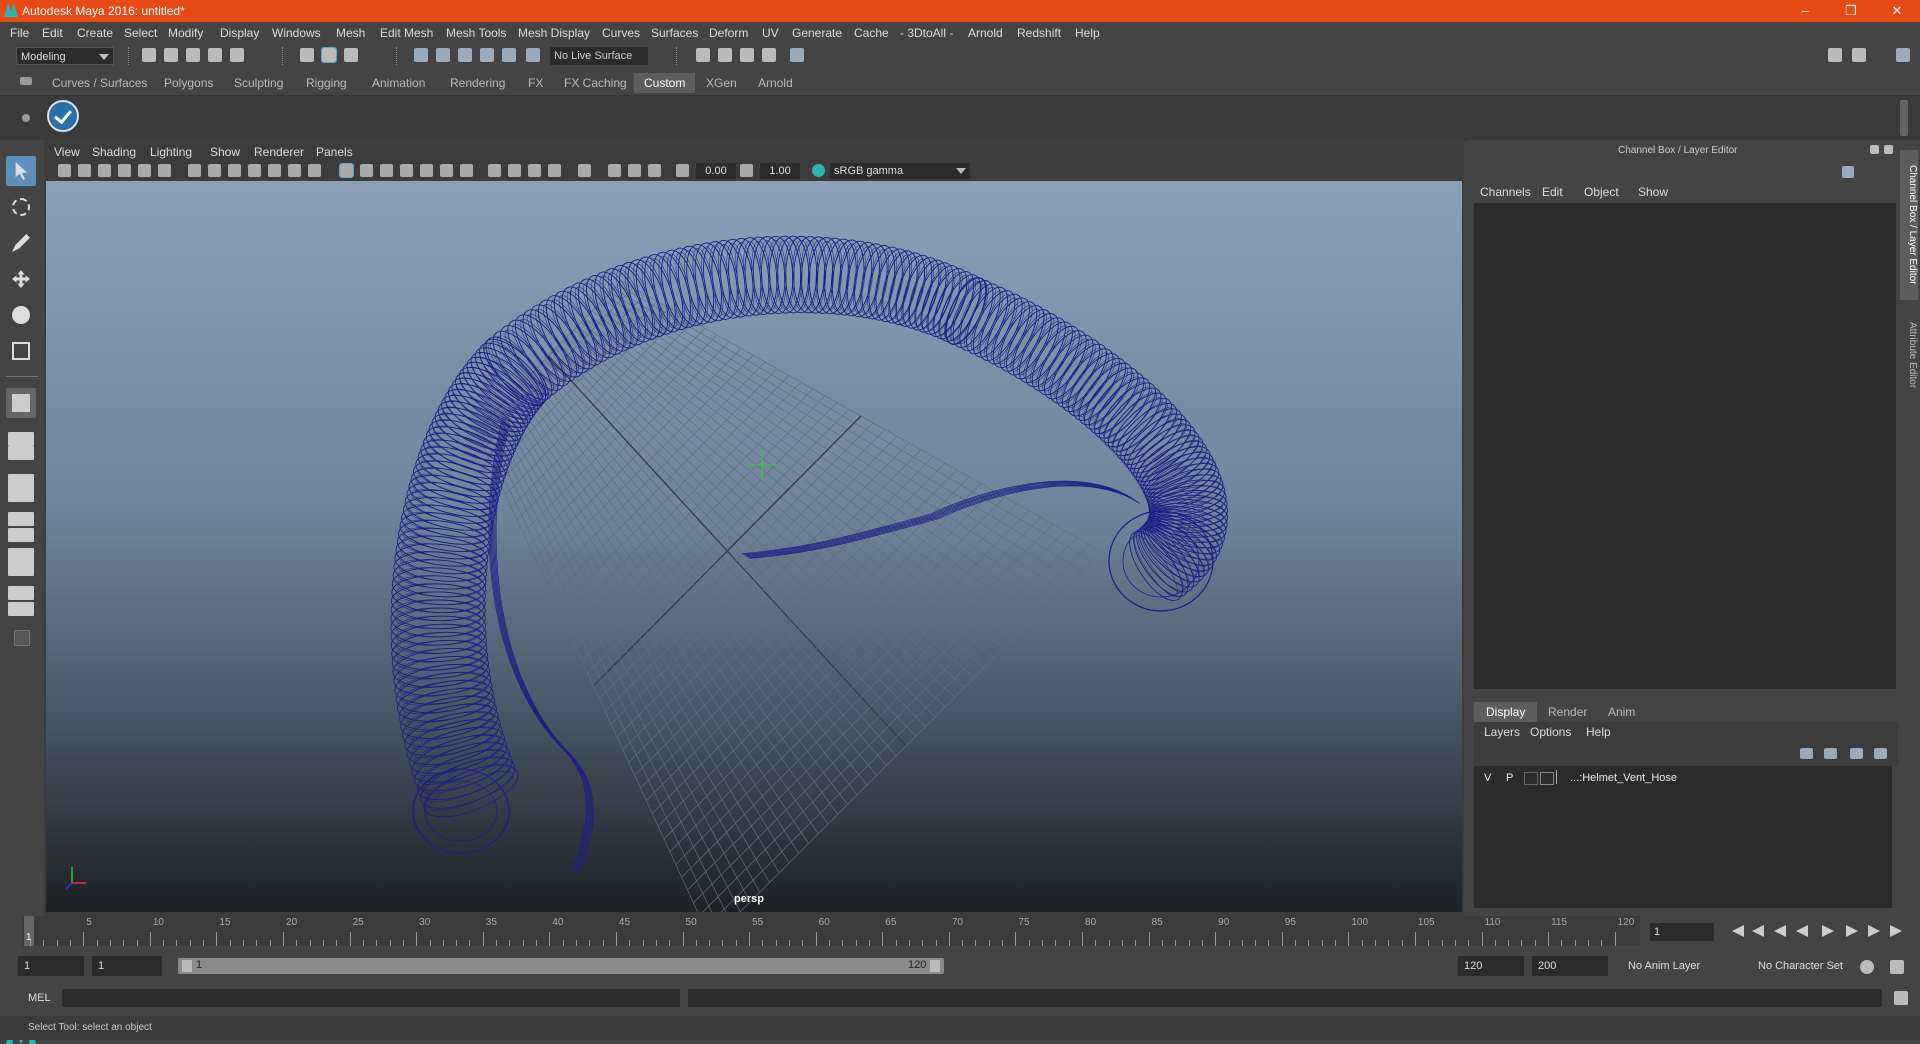 This screenshot has height=1044, width=1920. I want to click on tab-fx: FX, so click(535, 83).